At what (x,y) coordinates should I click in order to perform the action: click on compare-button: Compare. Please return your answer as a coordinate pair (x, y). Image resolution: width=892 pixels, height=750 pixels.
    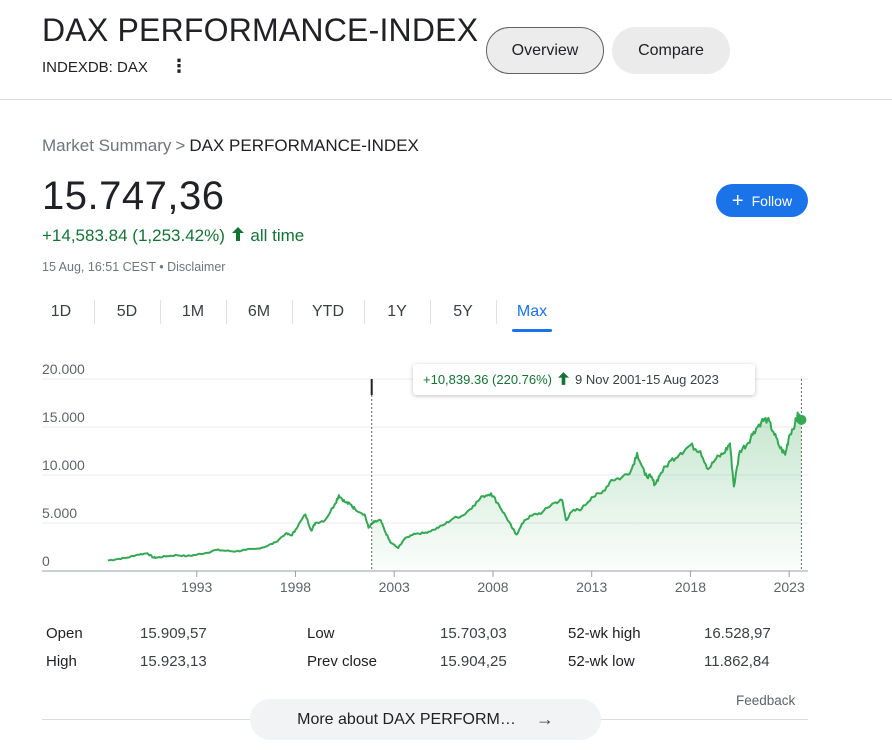
    Looking at the image, I should click on (671, 50).